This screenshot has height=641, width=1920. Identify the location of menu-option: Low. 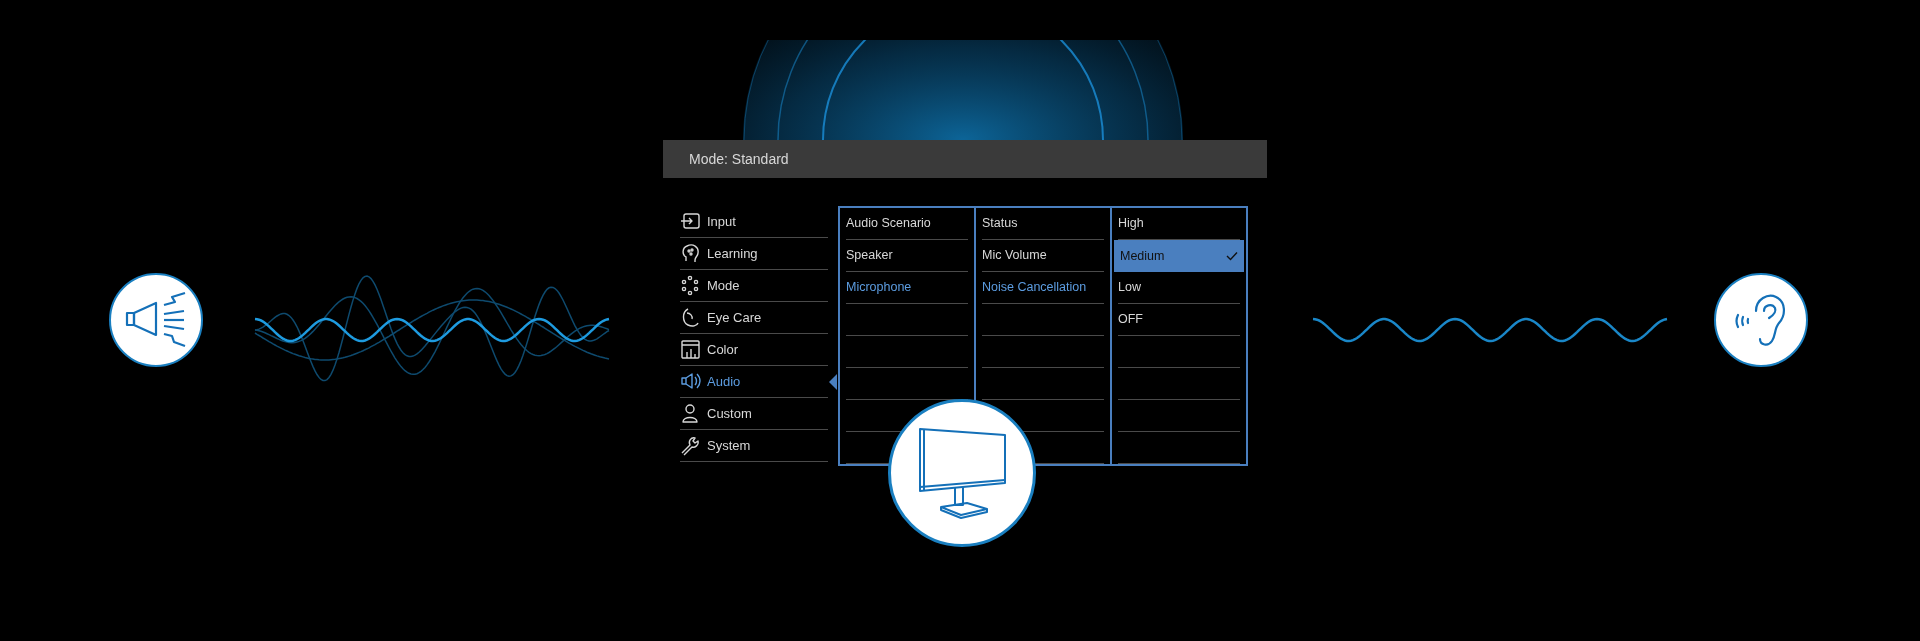
(1179, 288).